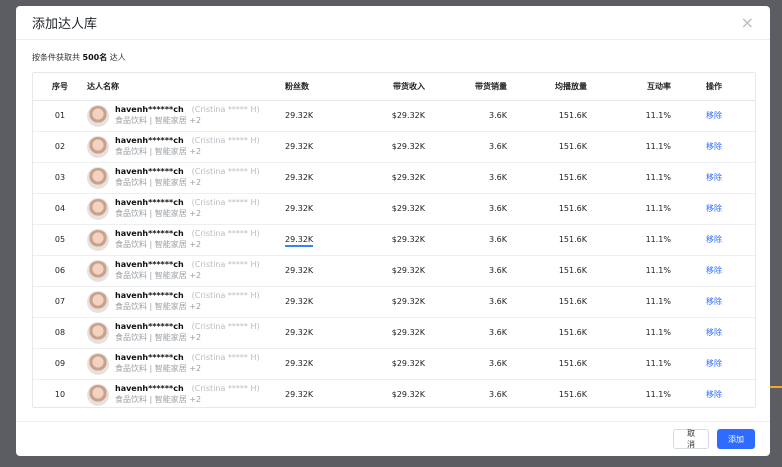  I want to click on table-header-row: 序号 达人名称 粉丝数 带货收入 带货销量 均播放量 互动率 操作, so click(394, 87).